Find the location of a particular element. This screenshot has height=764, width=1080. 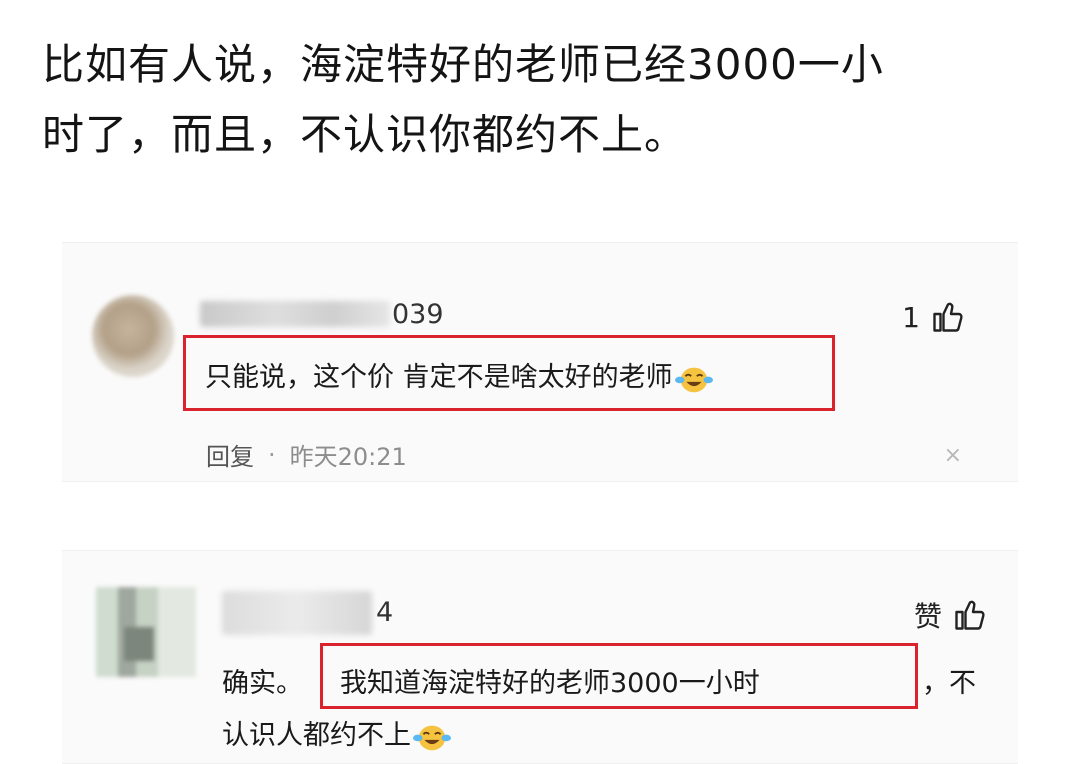

username-suffix: 039 is located at coordinates (418, 314).